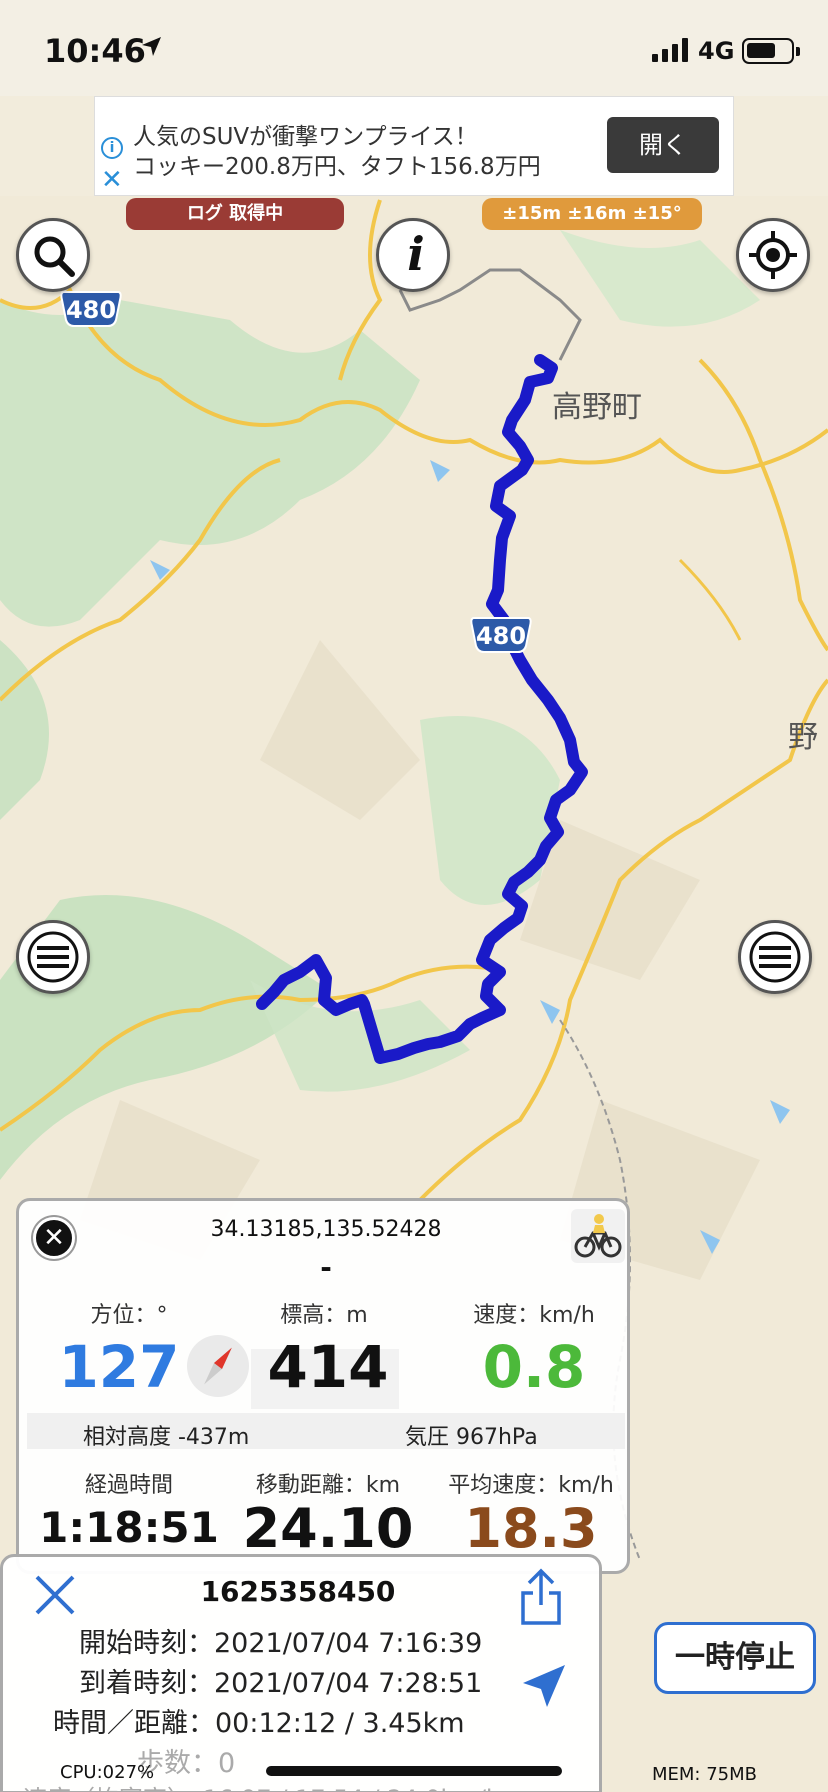 This screenshot has height=1792, width=828. What do you see at coordinates (471, 1437) in the screenshot?
I see `air-pressure: 気圧 967hPa` at bounding box center [471, 1437].